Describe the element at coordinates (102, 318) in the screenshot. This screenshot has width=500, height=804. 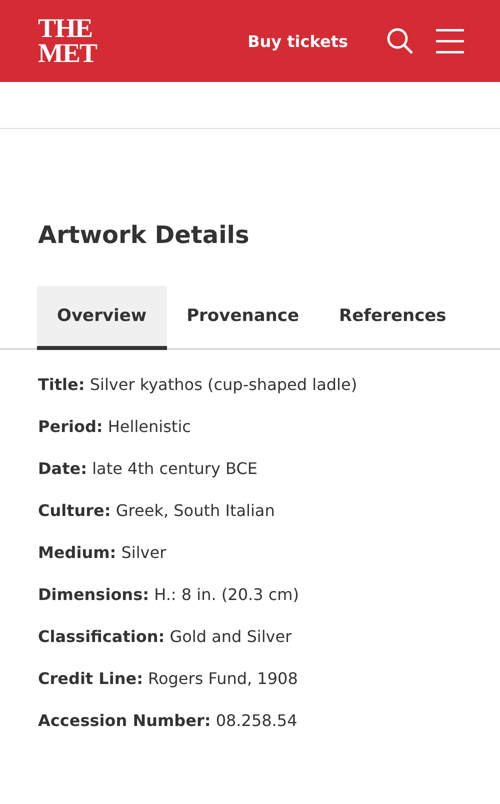
I see `tab: Overview` at that location.